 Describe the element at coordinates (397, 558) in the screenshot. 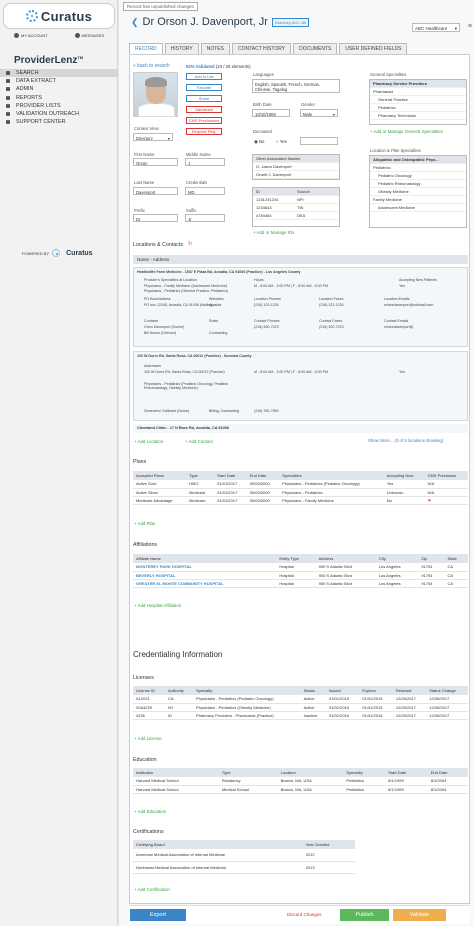

I see `col-header: City` at that location.